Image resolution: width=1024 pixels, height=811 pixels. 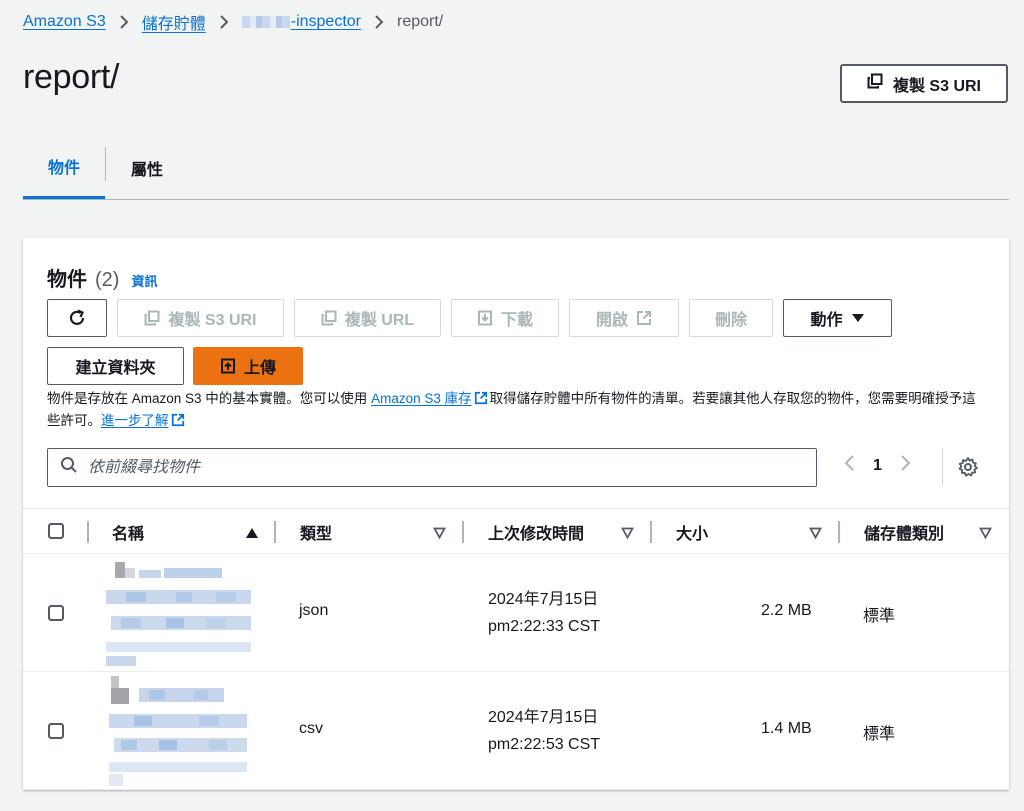 I want to click on table-header: 名稱 類型 上次修改時間 大小 儲存體類別, so click(x=516, y=531).